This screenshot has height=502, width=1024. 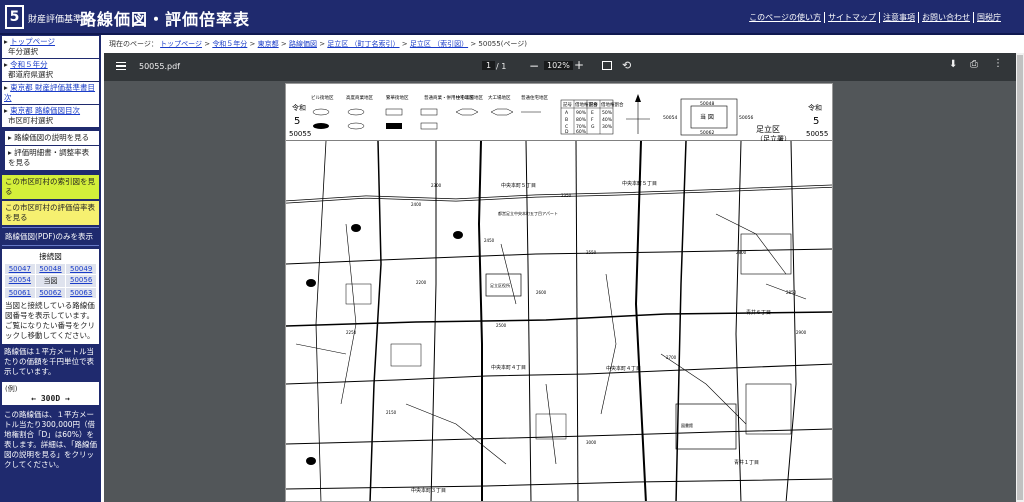 What do you see at coordinates (469, 97) in the screenshot?
I see `legend-label-5: 中小工場地区` at bounding box center [469, 97].